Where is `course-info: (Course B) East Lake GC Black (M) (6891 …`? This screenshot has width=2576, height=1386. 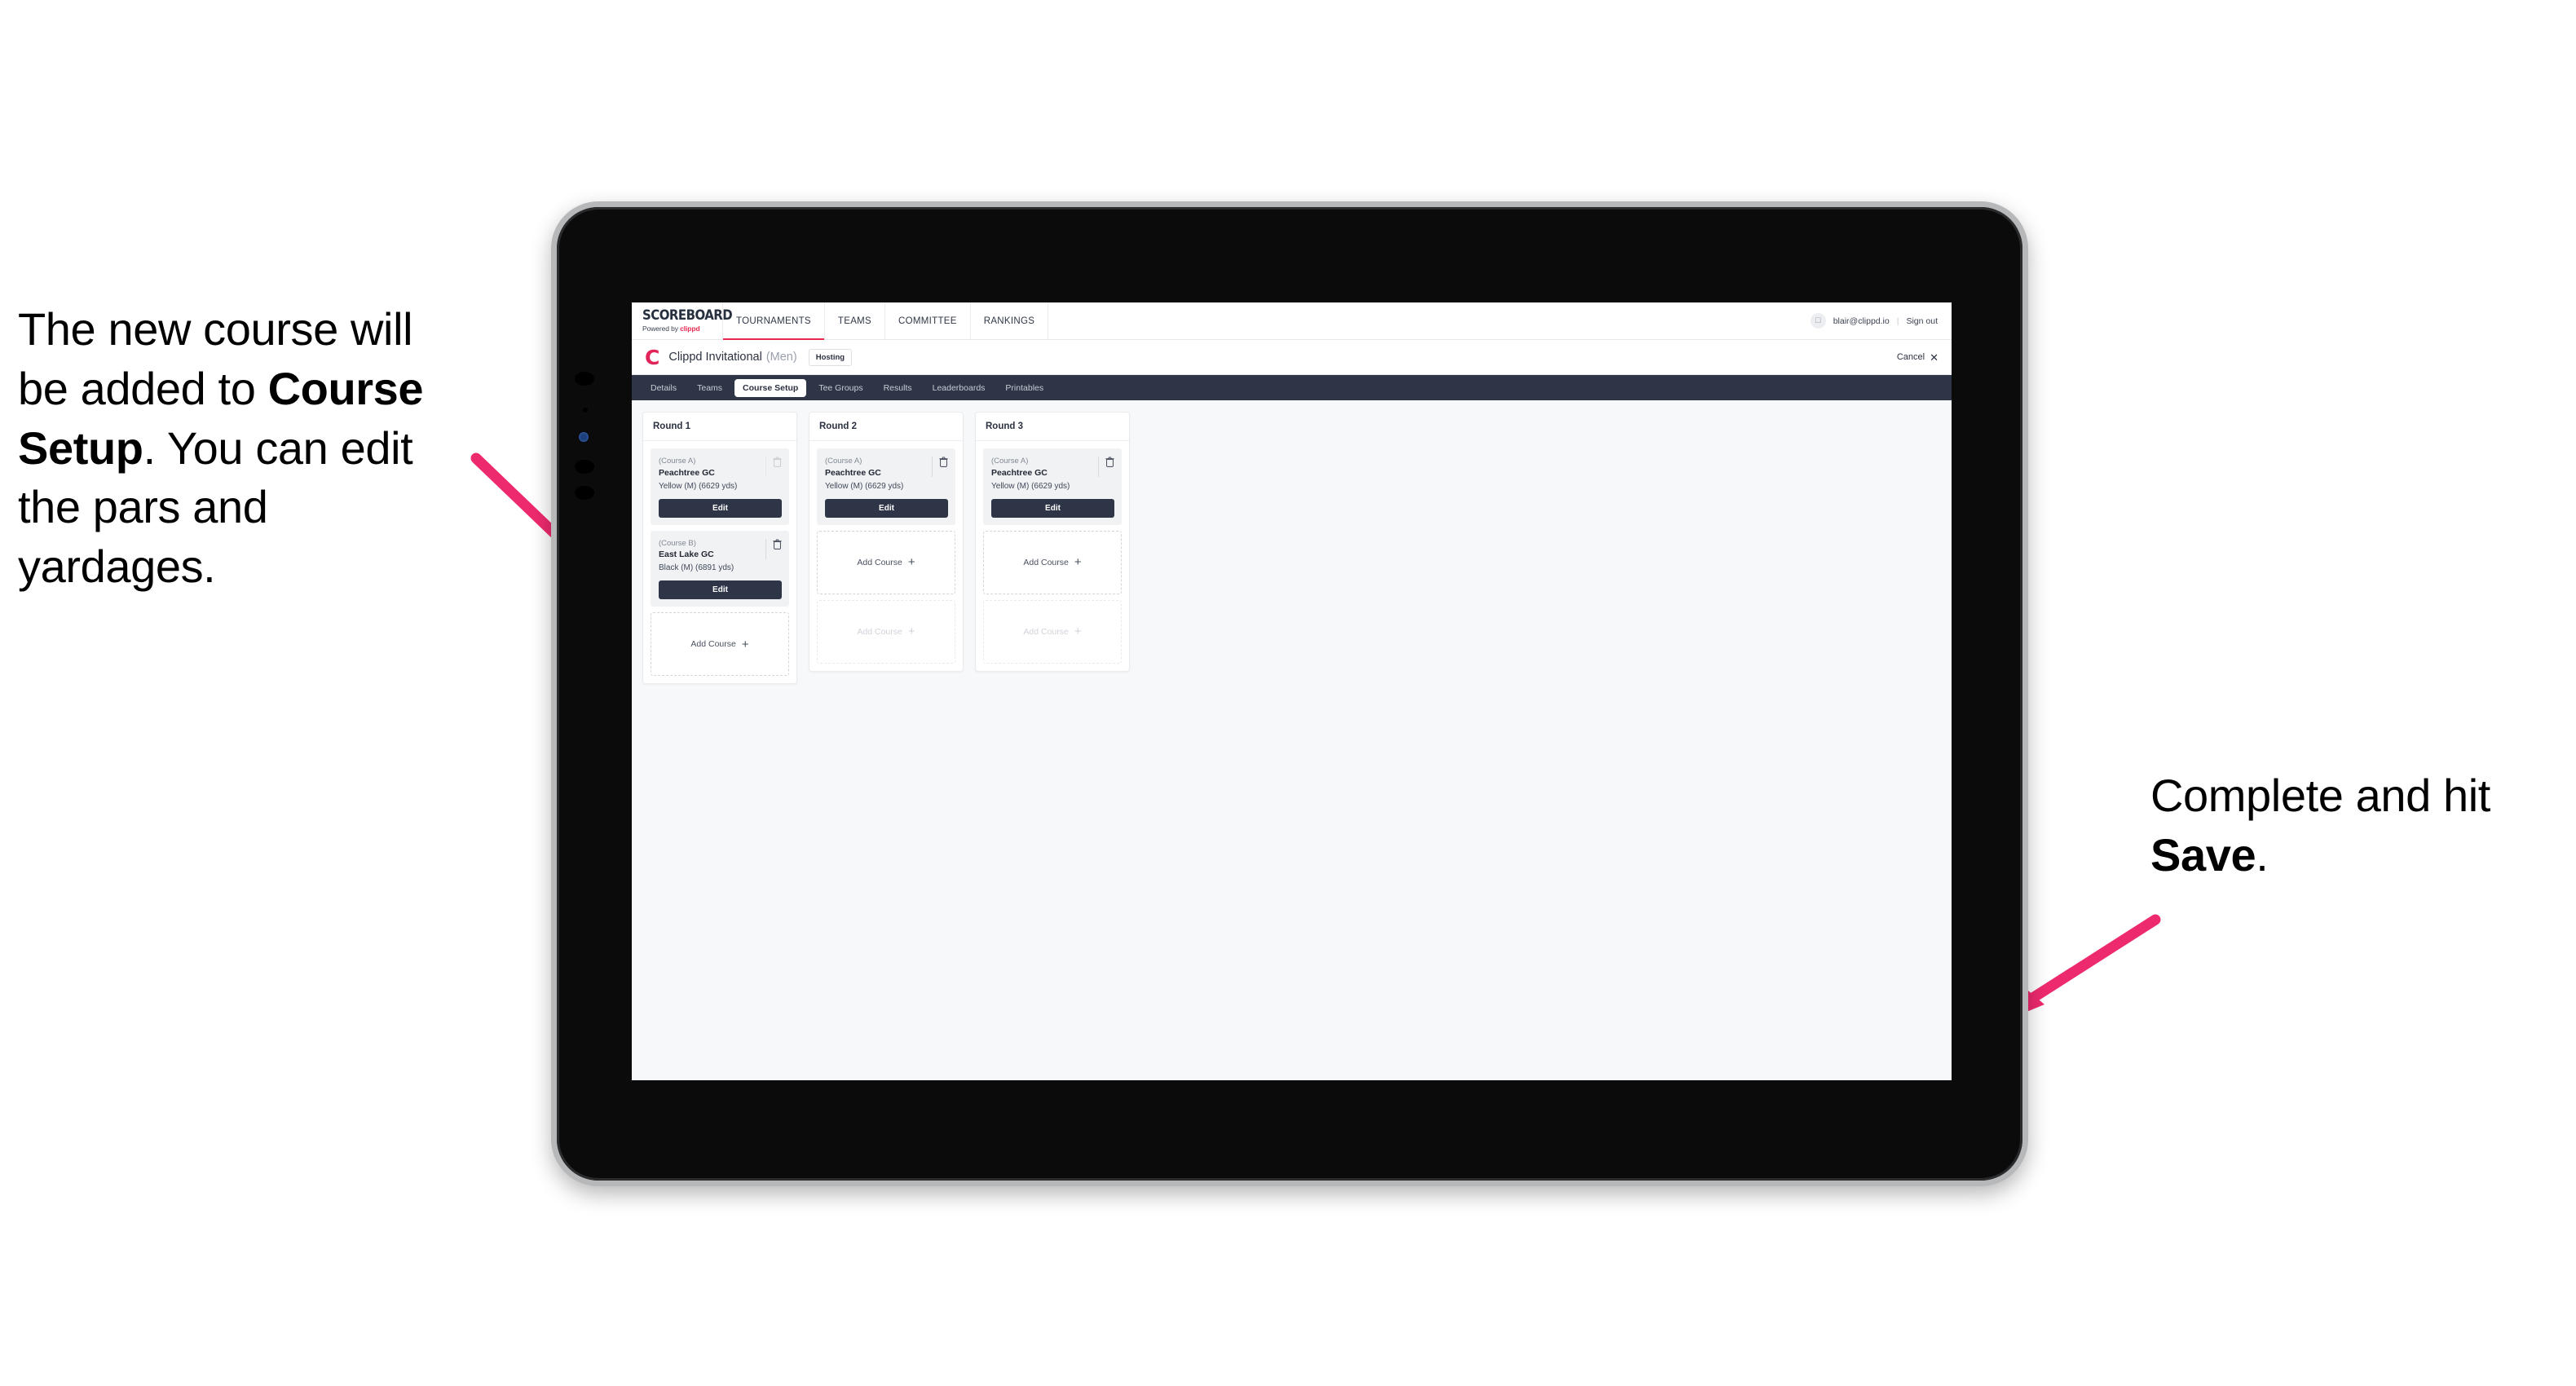 course-info: (Course B) East Lake GC Black (M) (6891 … is located at coordinates (712, 556).